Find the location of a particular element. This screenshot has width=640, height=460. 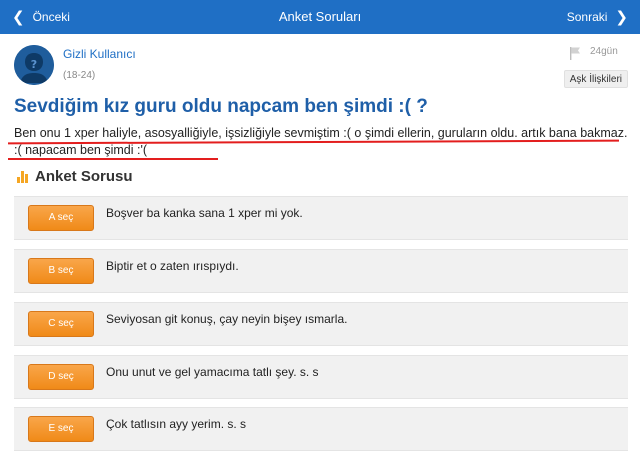

poll-heading: Anket Sorusu is located at coordinates (75, 176).